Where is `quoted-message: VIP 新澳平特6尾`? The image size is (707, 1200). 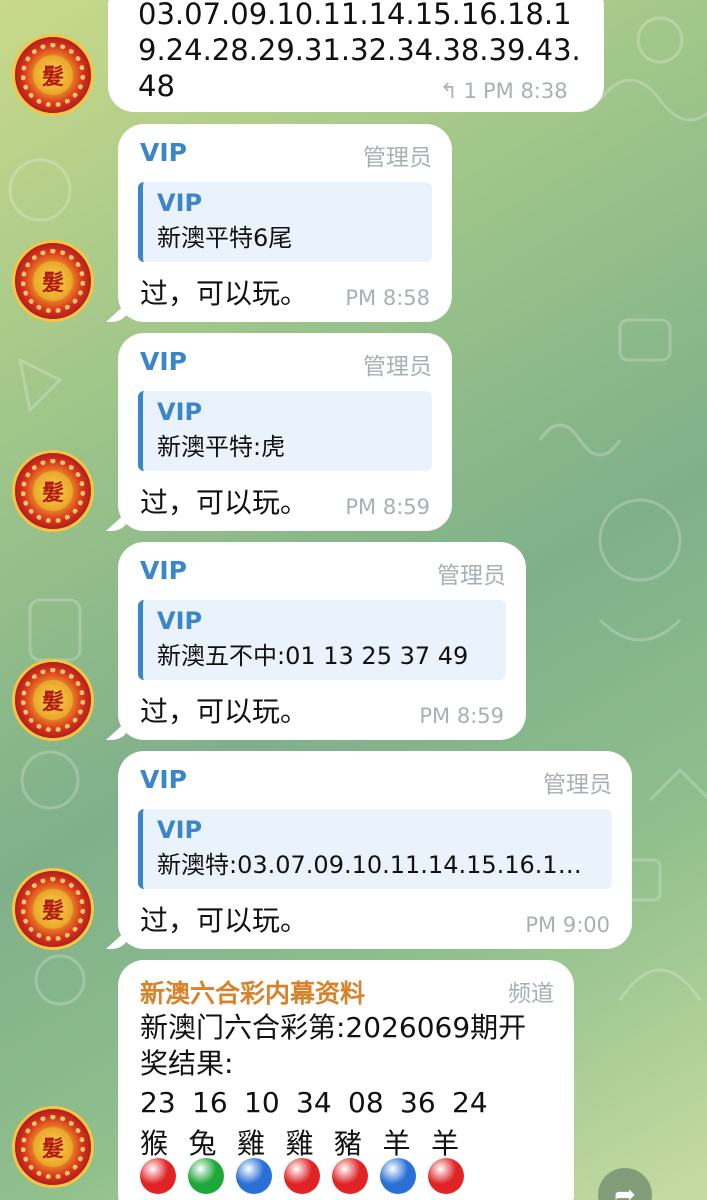 quoted-message: VIP 新澳平特6尾 is located at coordinates (285, 222).